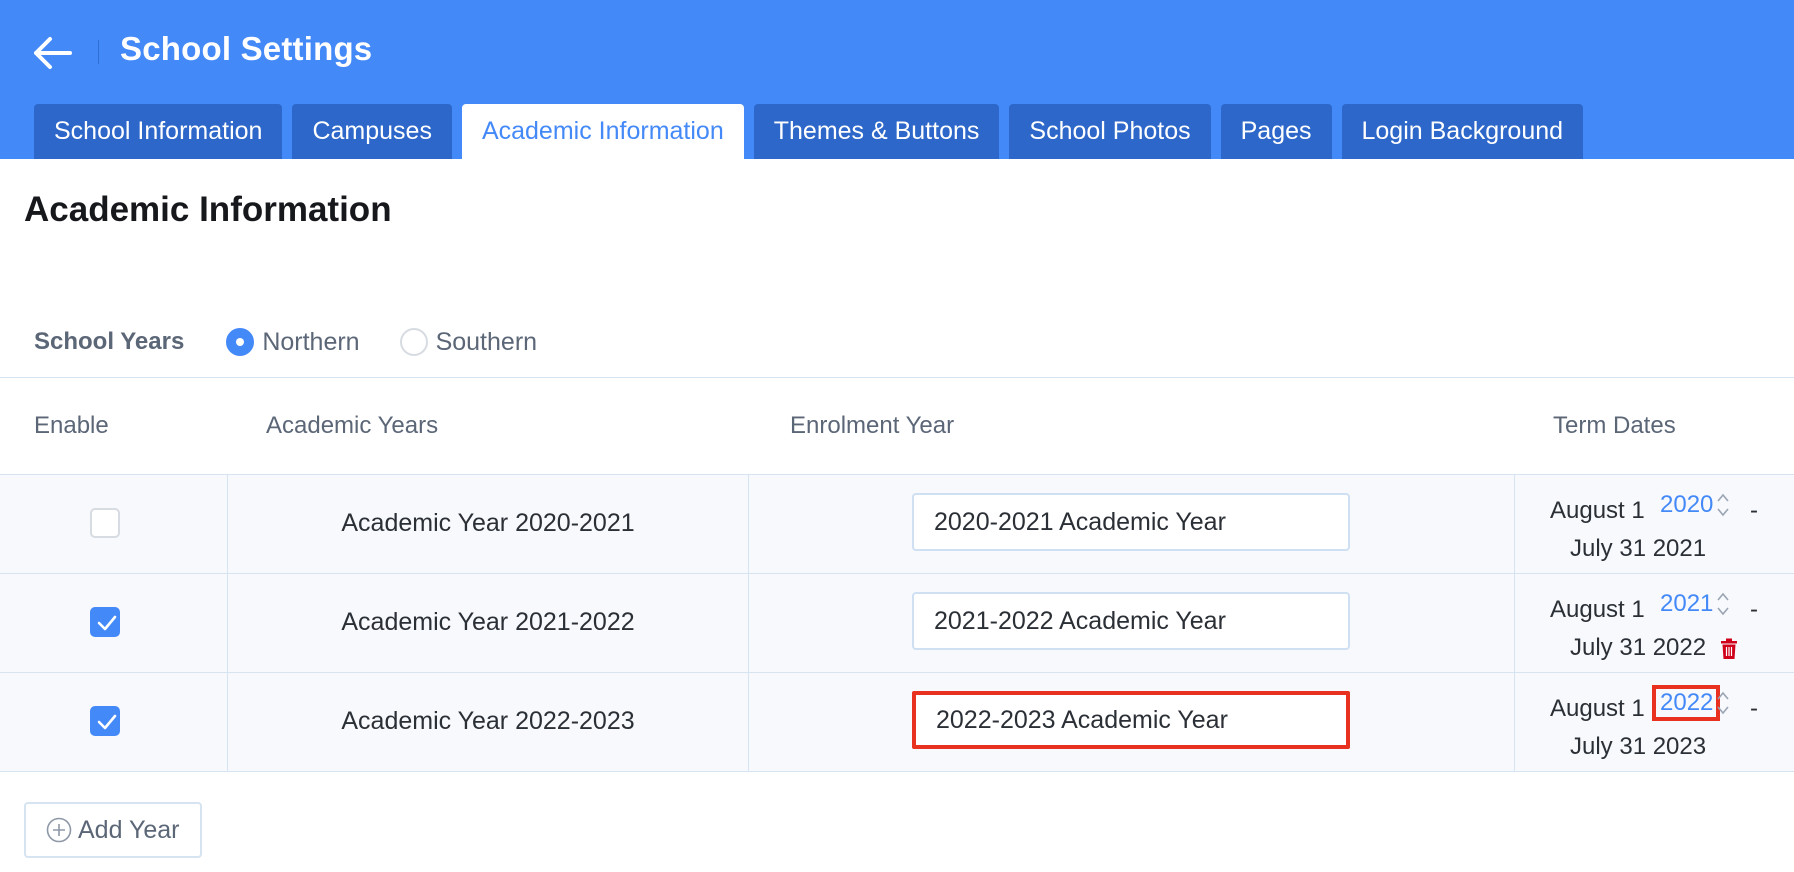  I want to click on plus-circle-icon, so click(59, 830).